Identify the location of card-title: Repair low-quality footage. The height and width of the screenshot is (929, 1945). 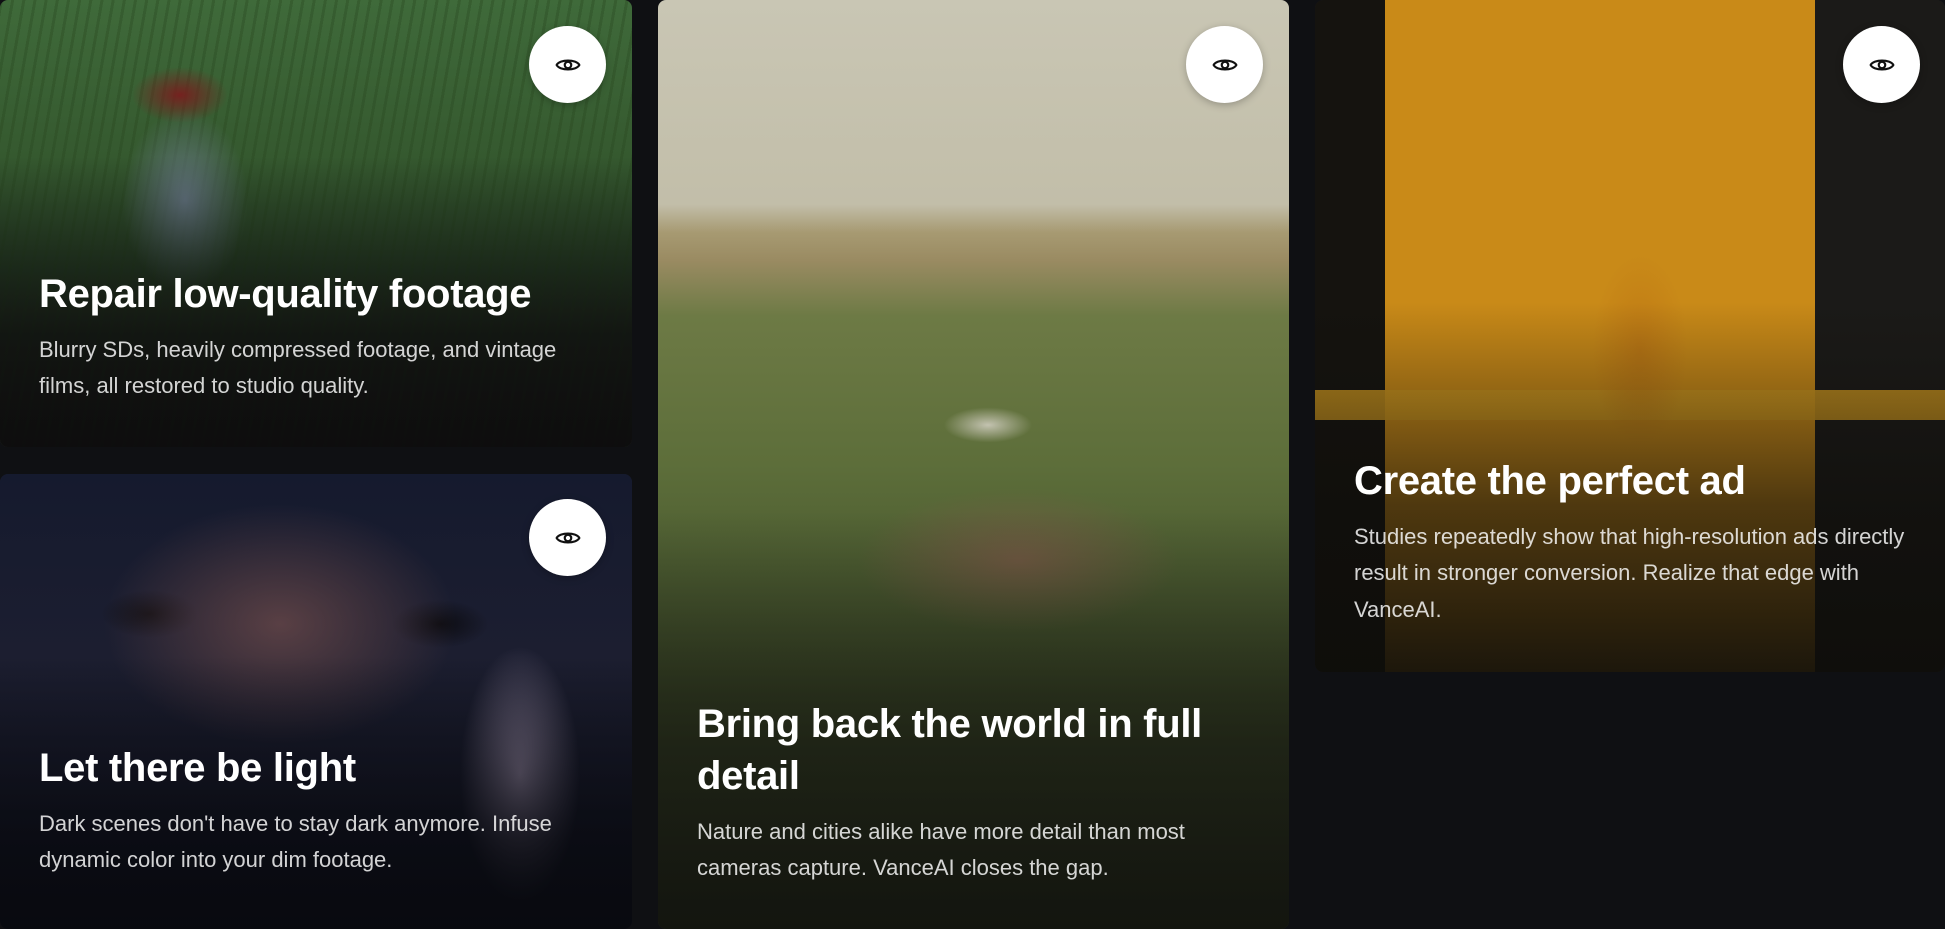
(285, 294).